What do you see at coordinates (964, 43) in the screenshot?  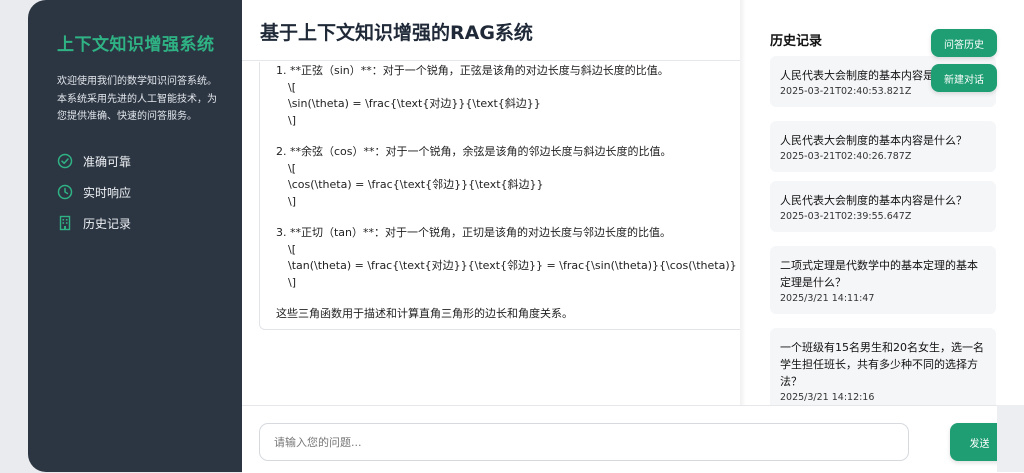 I see `history-button: 问答历史` at bounding box center [964, 43].